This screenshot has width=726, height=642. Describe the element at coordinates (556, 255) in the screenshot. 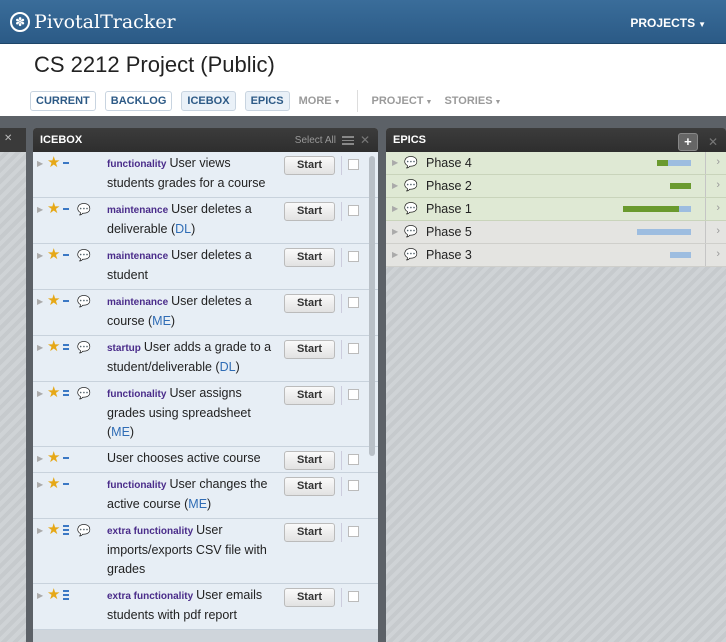

I see `epic-row: ▶ 💬 Phase 3 ›` at that location.